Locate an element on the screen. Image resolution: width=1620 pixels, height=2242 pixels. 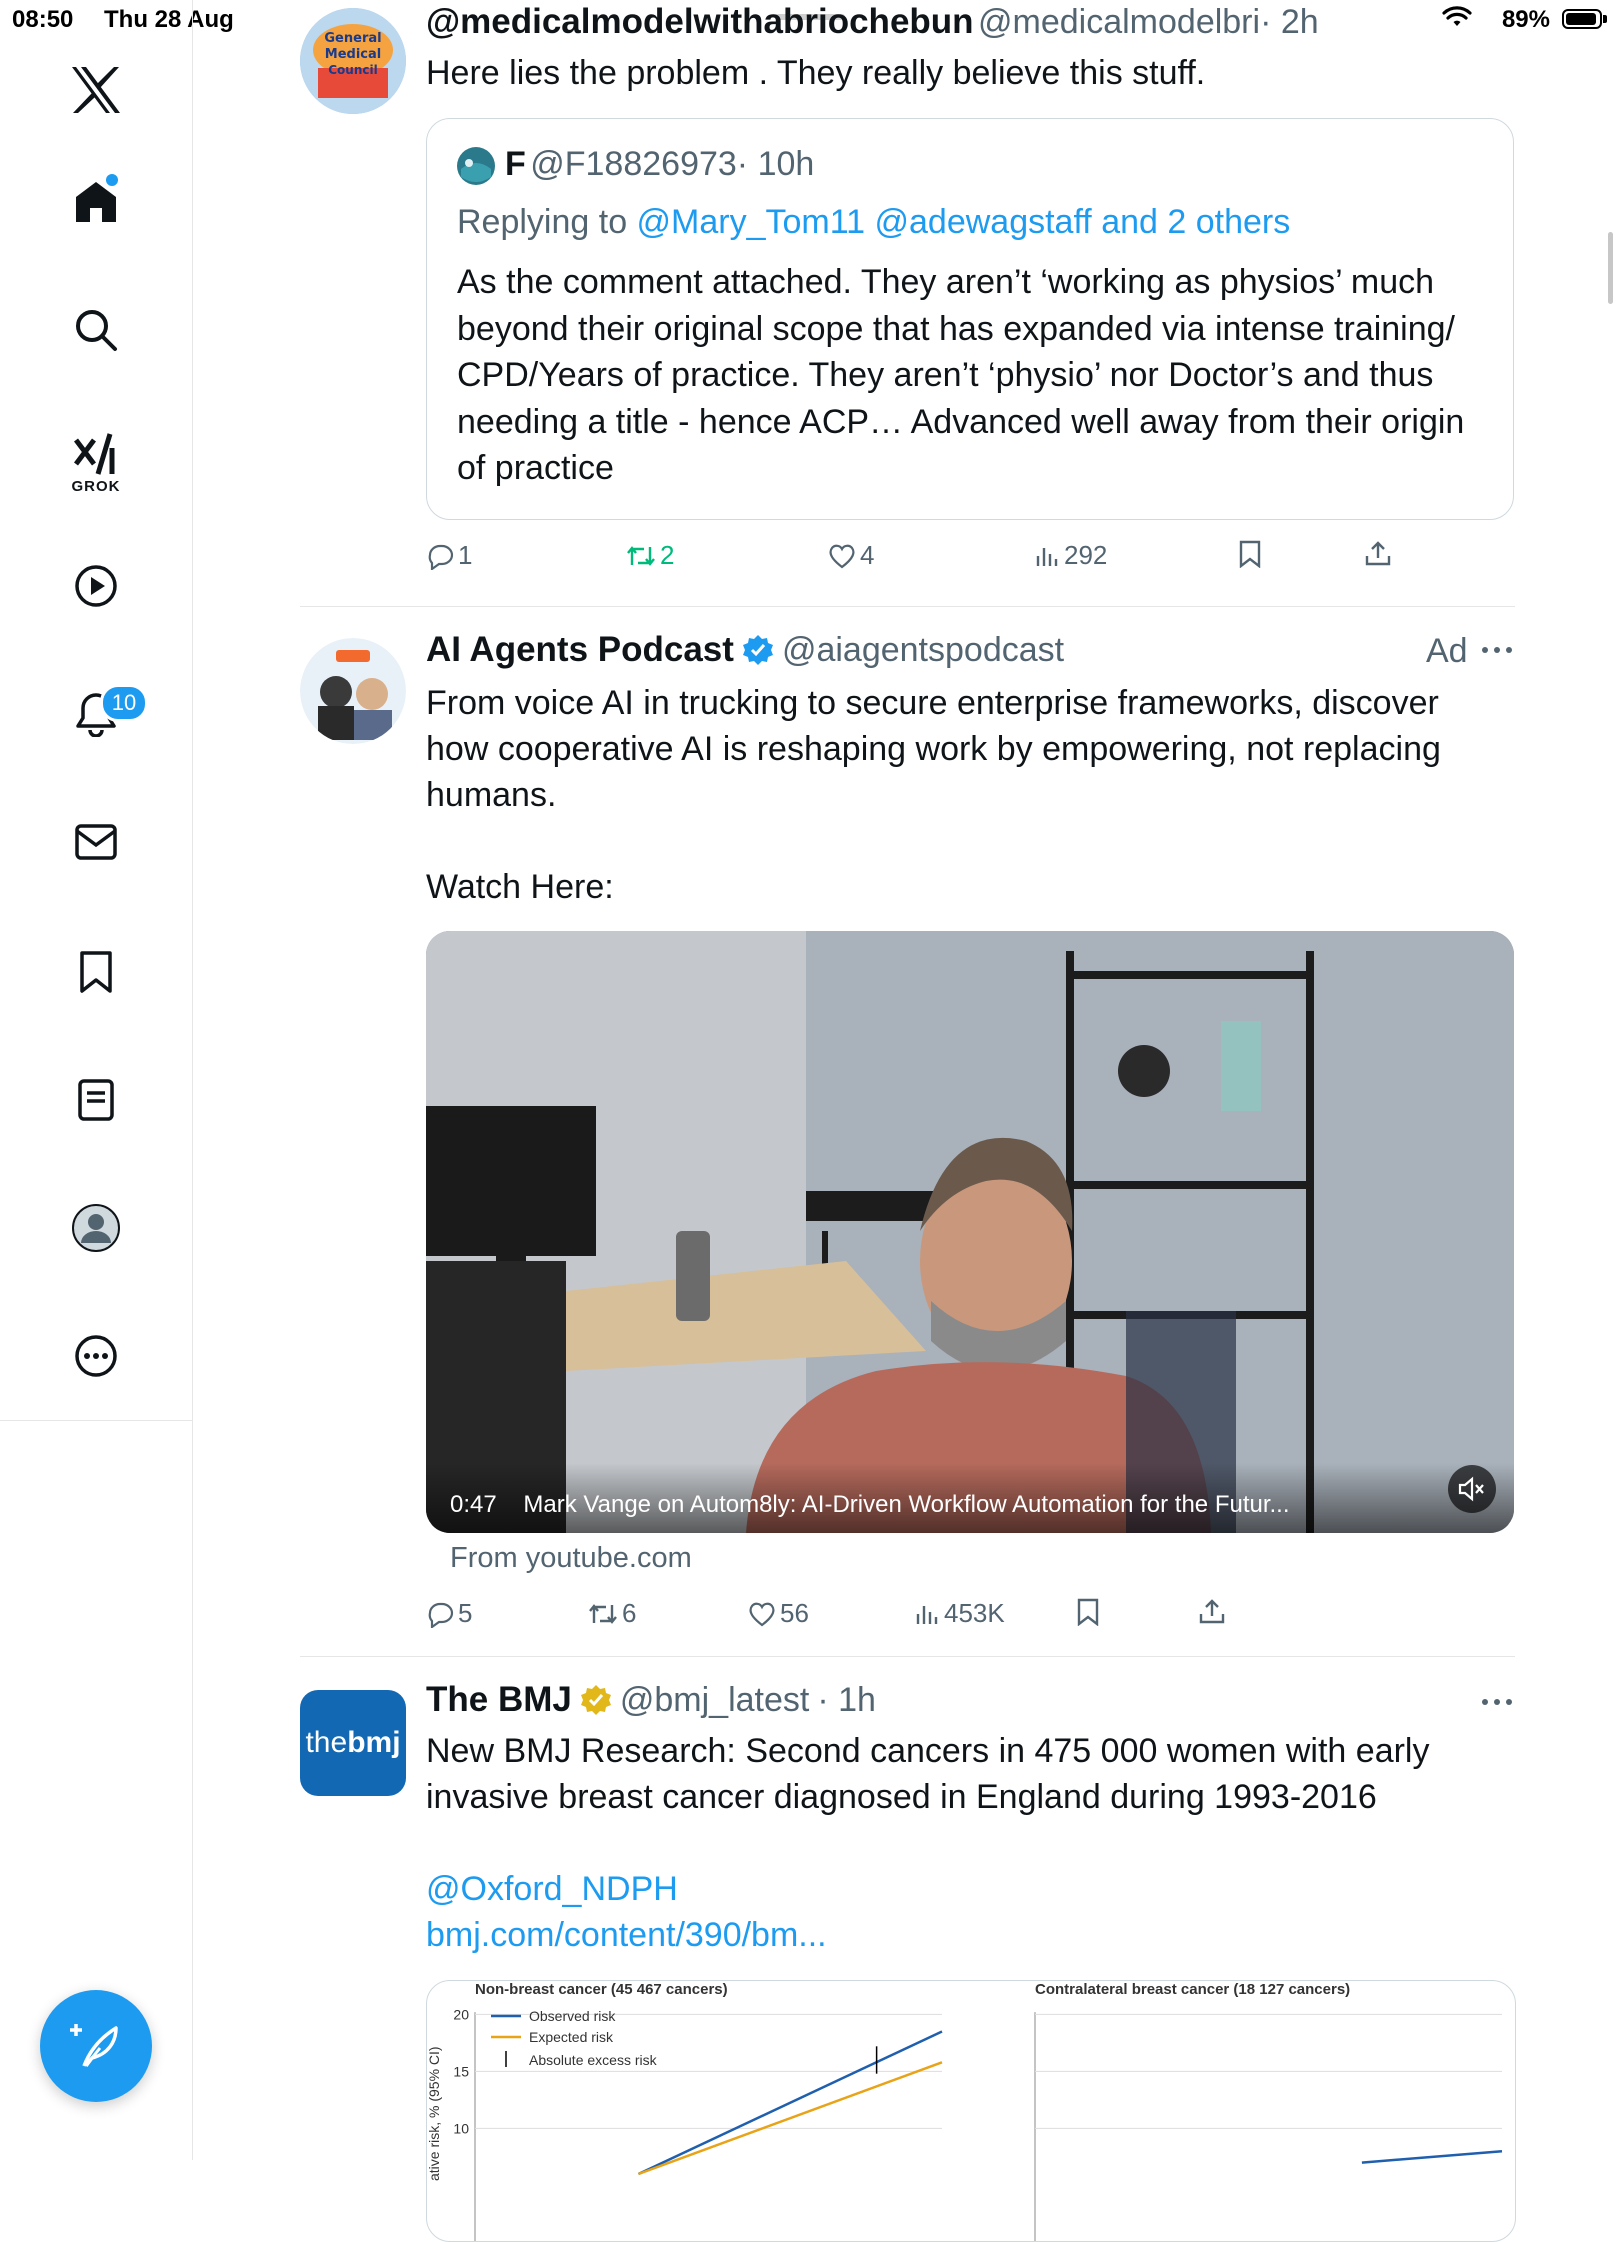
views-button: 453K is located at coordinates (959, 1613).